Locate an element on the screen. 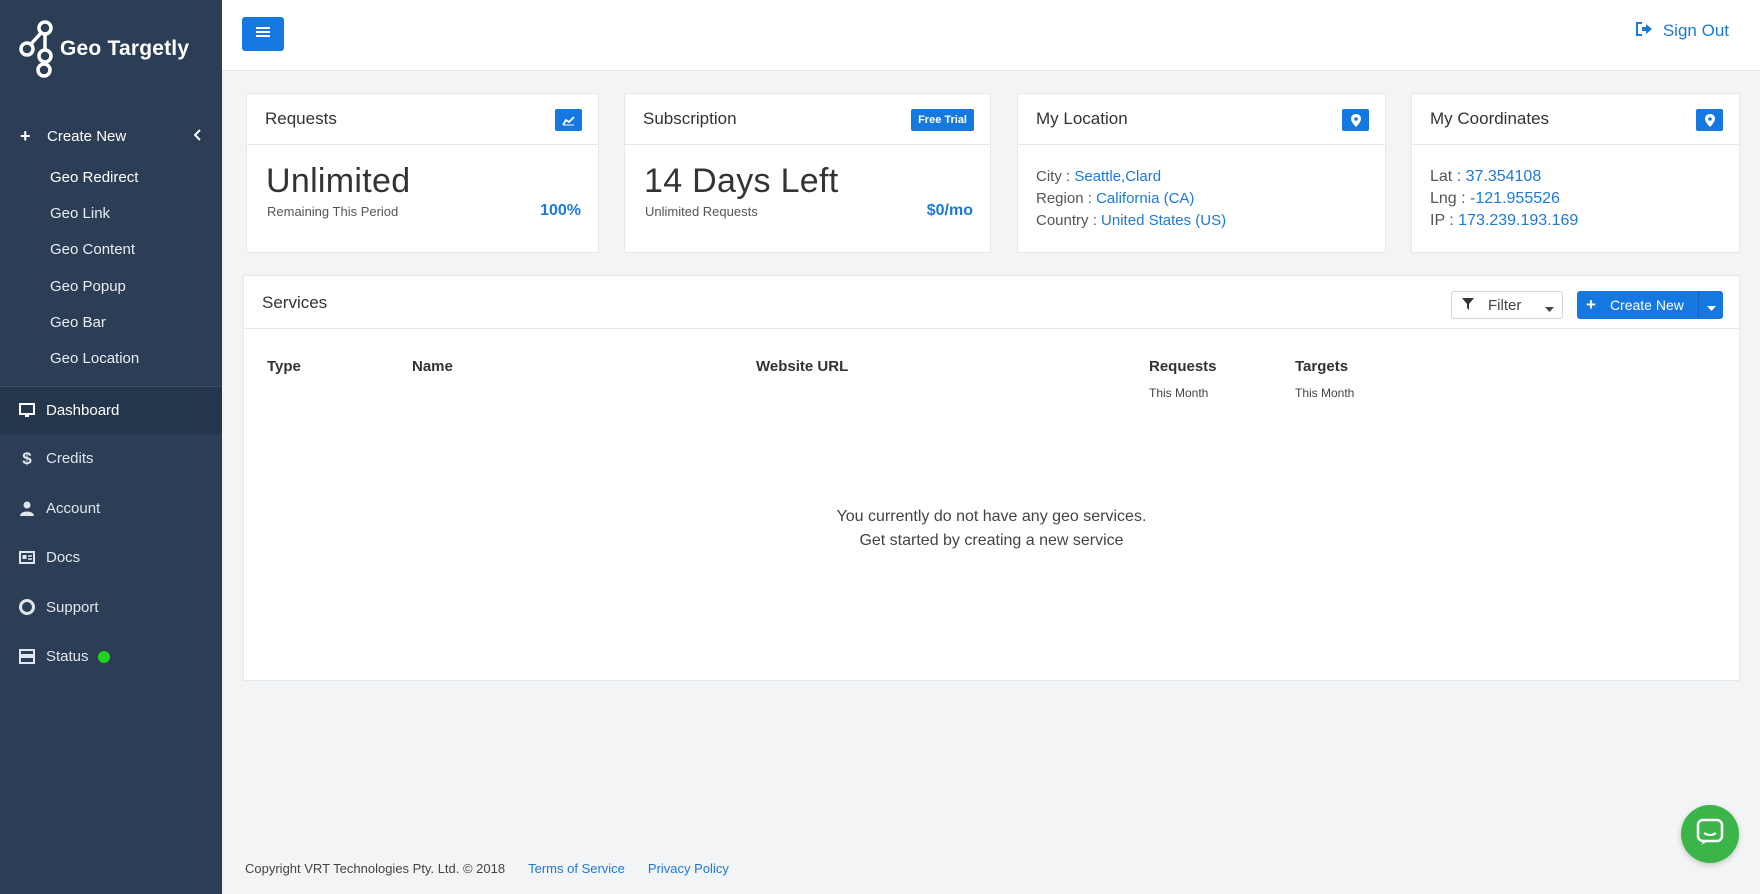 Image resolution: width=1760 pixels, height=894 pixels. sign-out-button: Sign Out is located at coordinates (1682, 31).